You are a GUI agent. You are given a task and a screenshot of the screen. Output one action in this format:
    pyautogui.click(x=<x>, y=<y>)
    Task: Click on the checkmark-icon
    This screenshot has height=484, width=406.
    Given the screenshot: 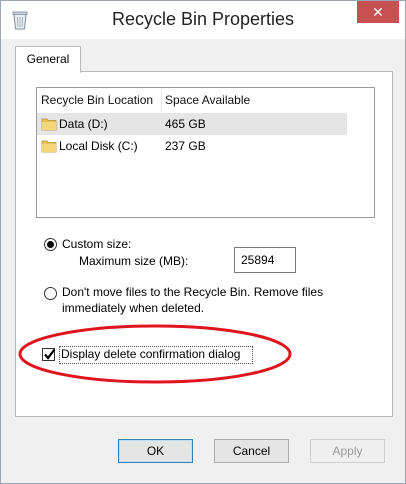 What is the action you would take?
    pyautogui.click(x=50, y=354)
    